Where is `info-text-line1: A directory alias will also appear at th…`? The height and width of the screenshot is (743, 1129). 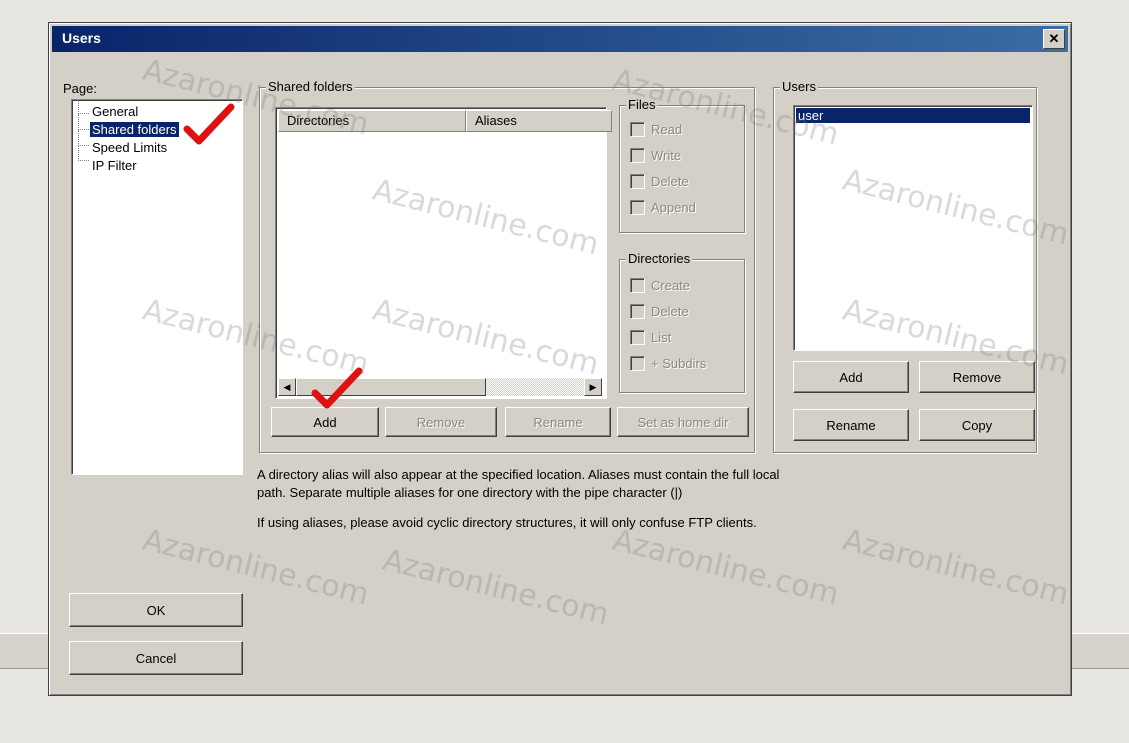 info-text-line1: A directory alias will also appear at th… is located at coordinates (518, 474).